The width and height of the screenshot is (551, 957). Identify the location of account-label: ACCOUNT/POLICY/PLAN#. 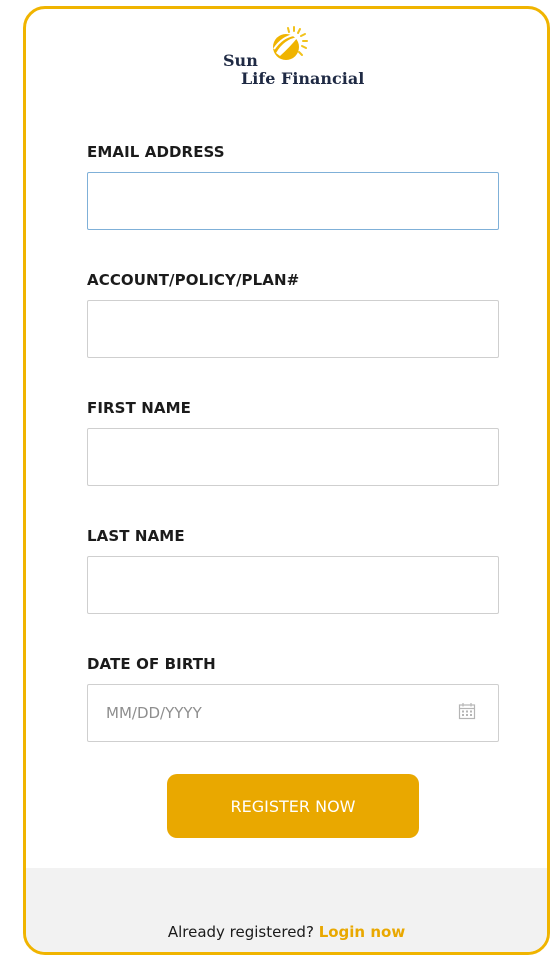
(193, 280).